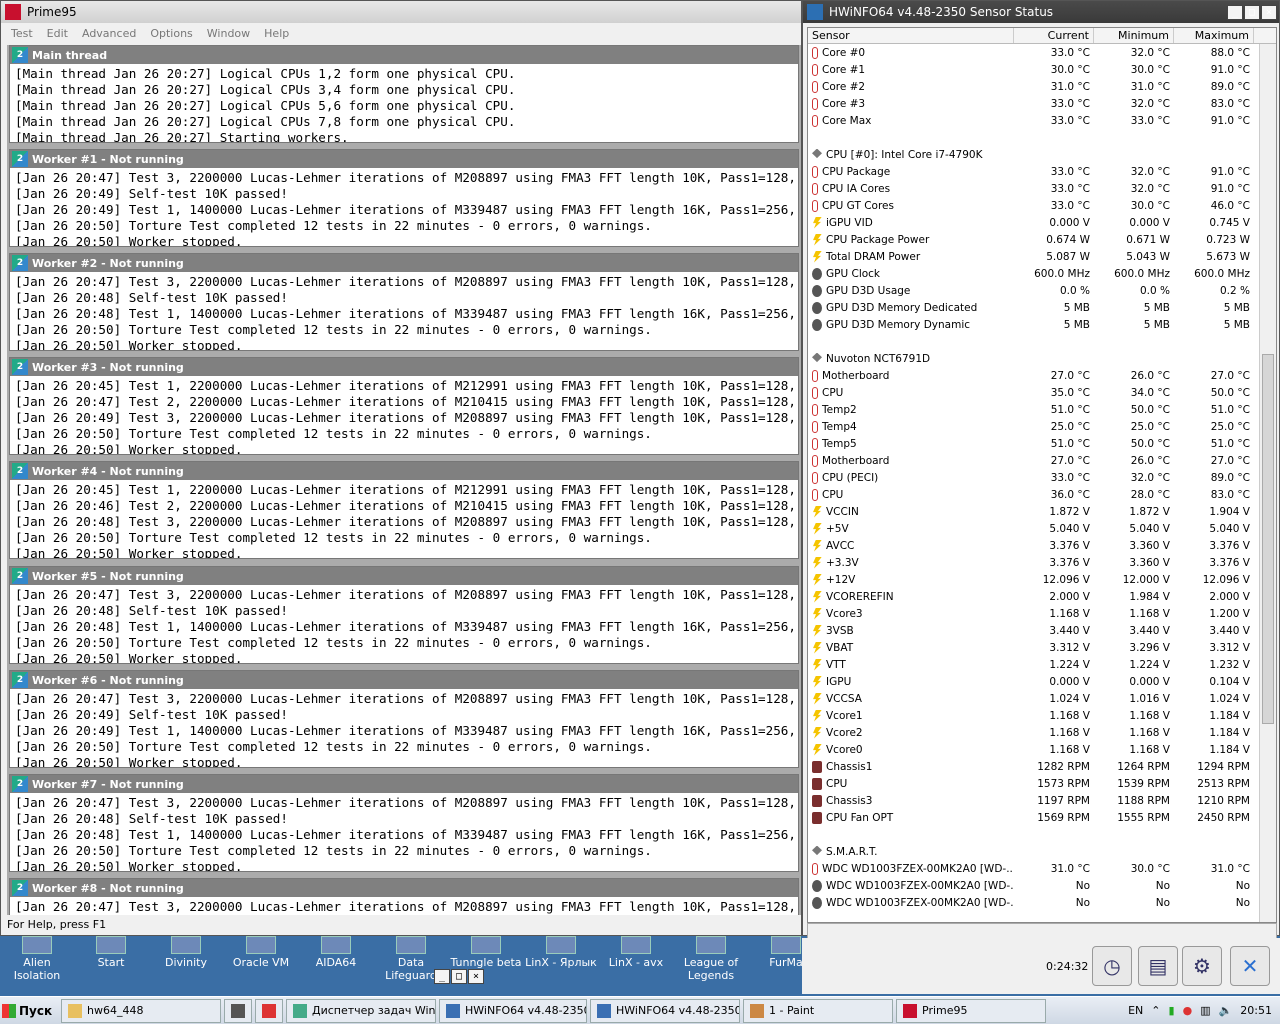 This screenshot has width=1280, height=1024. Describe the element at coordinates (1042, 511) in the screenshot. I see `sensor-row: VCCIN 1.872 V 1.872 V 1.904 V` at that location.